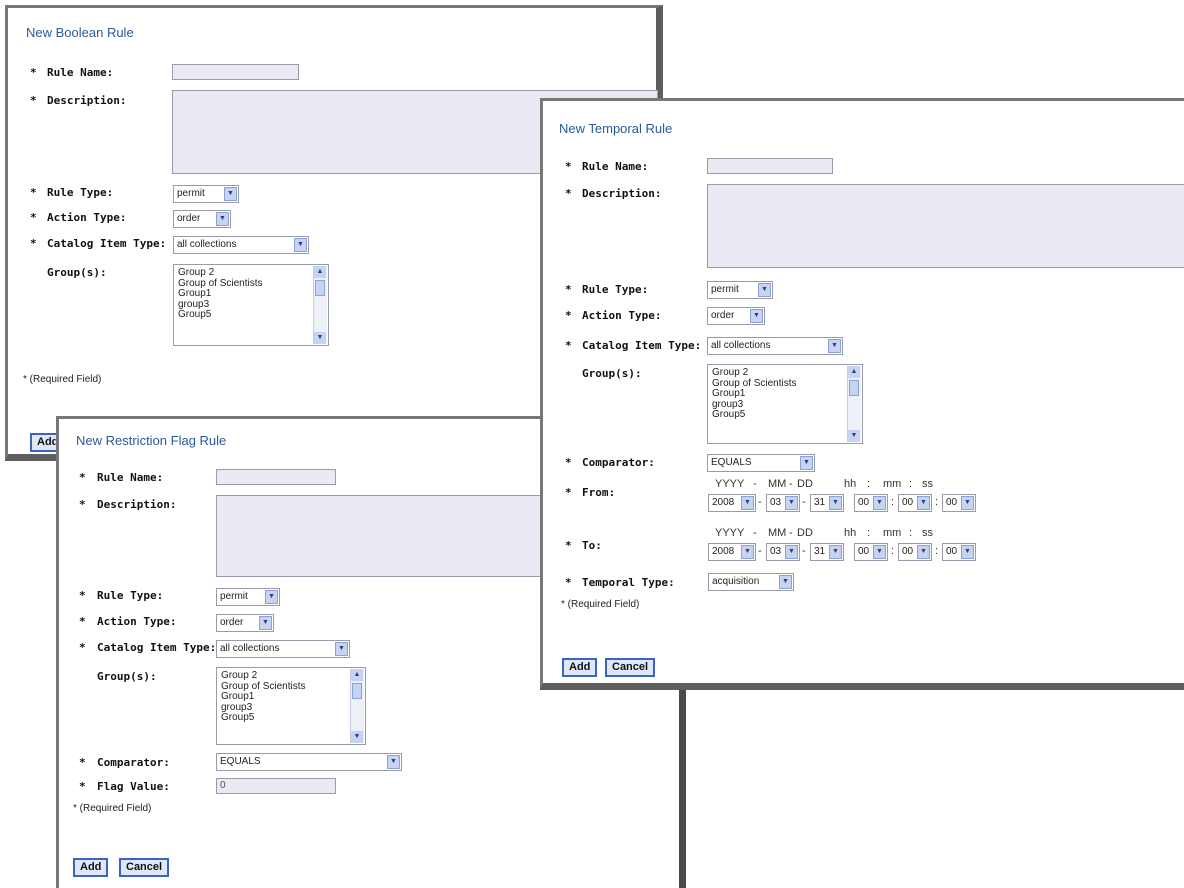  Describe the element at coordinates (783, 503) in the screenshot. I see `from-month-select: 03 ▼` at that location.